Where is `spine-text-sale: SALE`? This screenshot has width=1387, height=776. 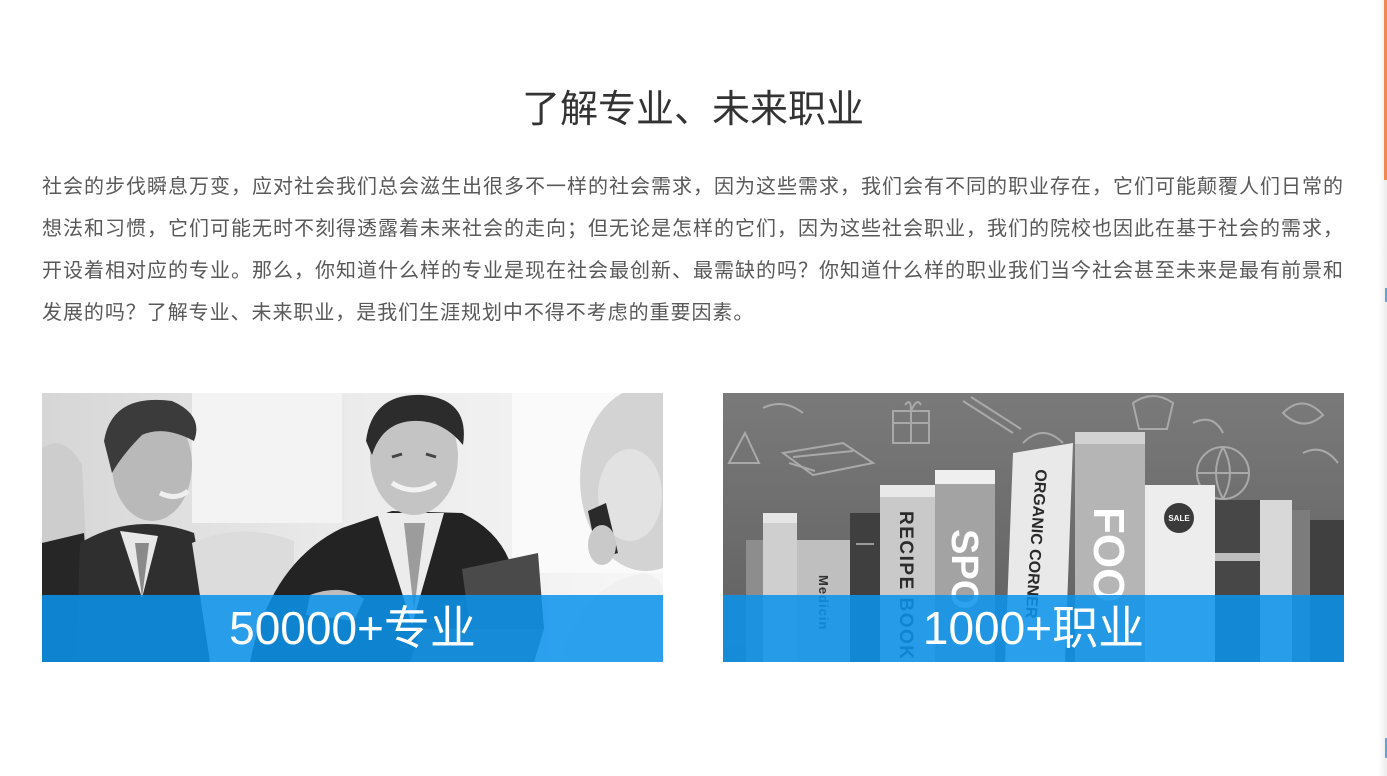
spine-text-sale: SALE is located at coordinates (1179, 518).